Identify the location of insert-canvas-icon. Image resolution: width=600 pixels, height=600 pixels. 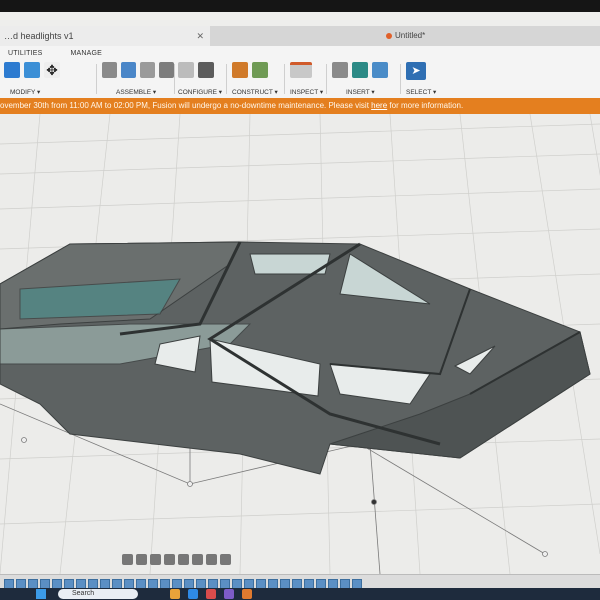
(380, 70).